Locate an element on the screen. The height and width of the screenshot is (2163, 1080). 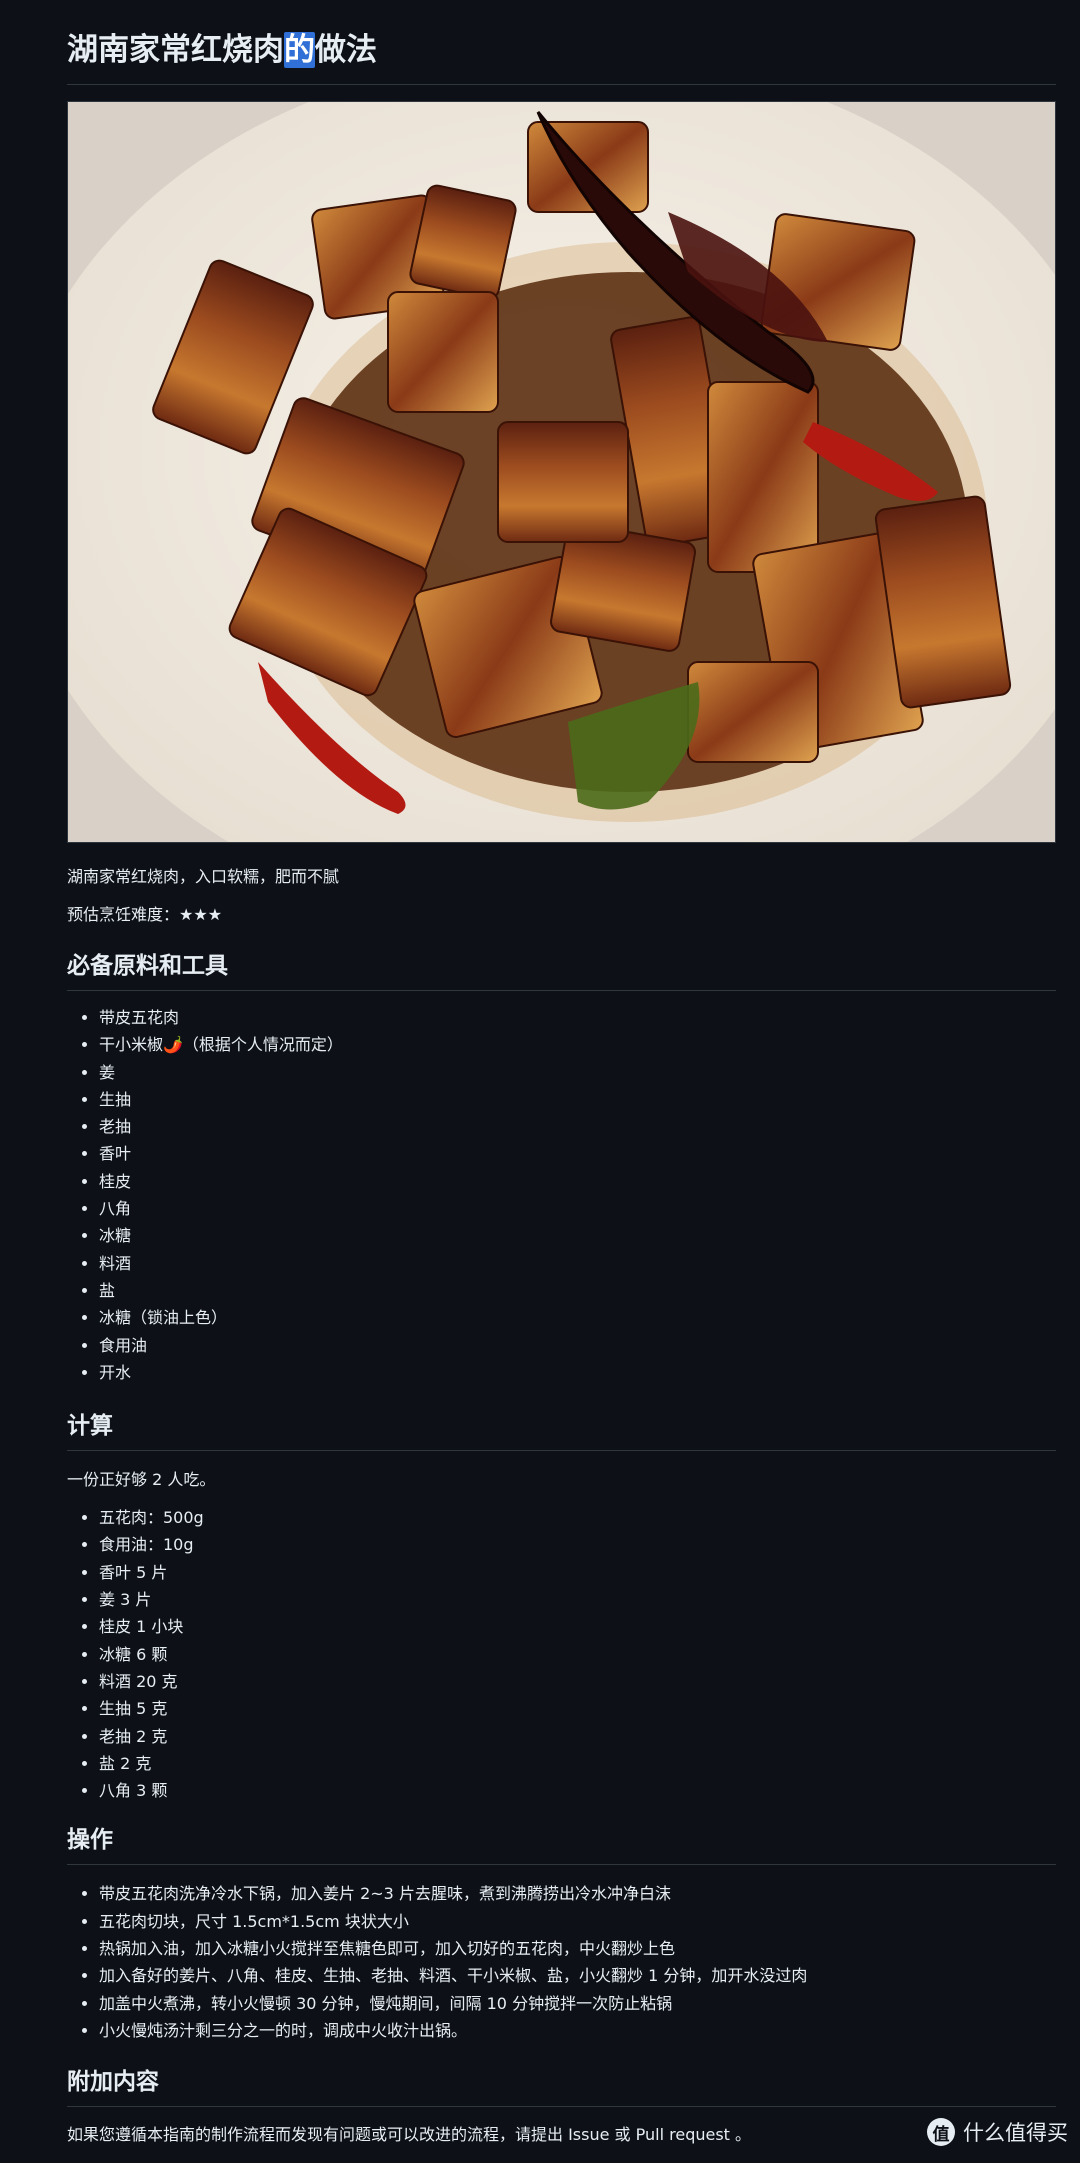
list-item: 小火慢炖汤汁剩三分之一的时，调成中火收汁出锅。 is located at coordinates (577, 2030).